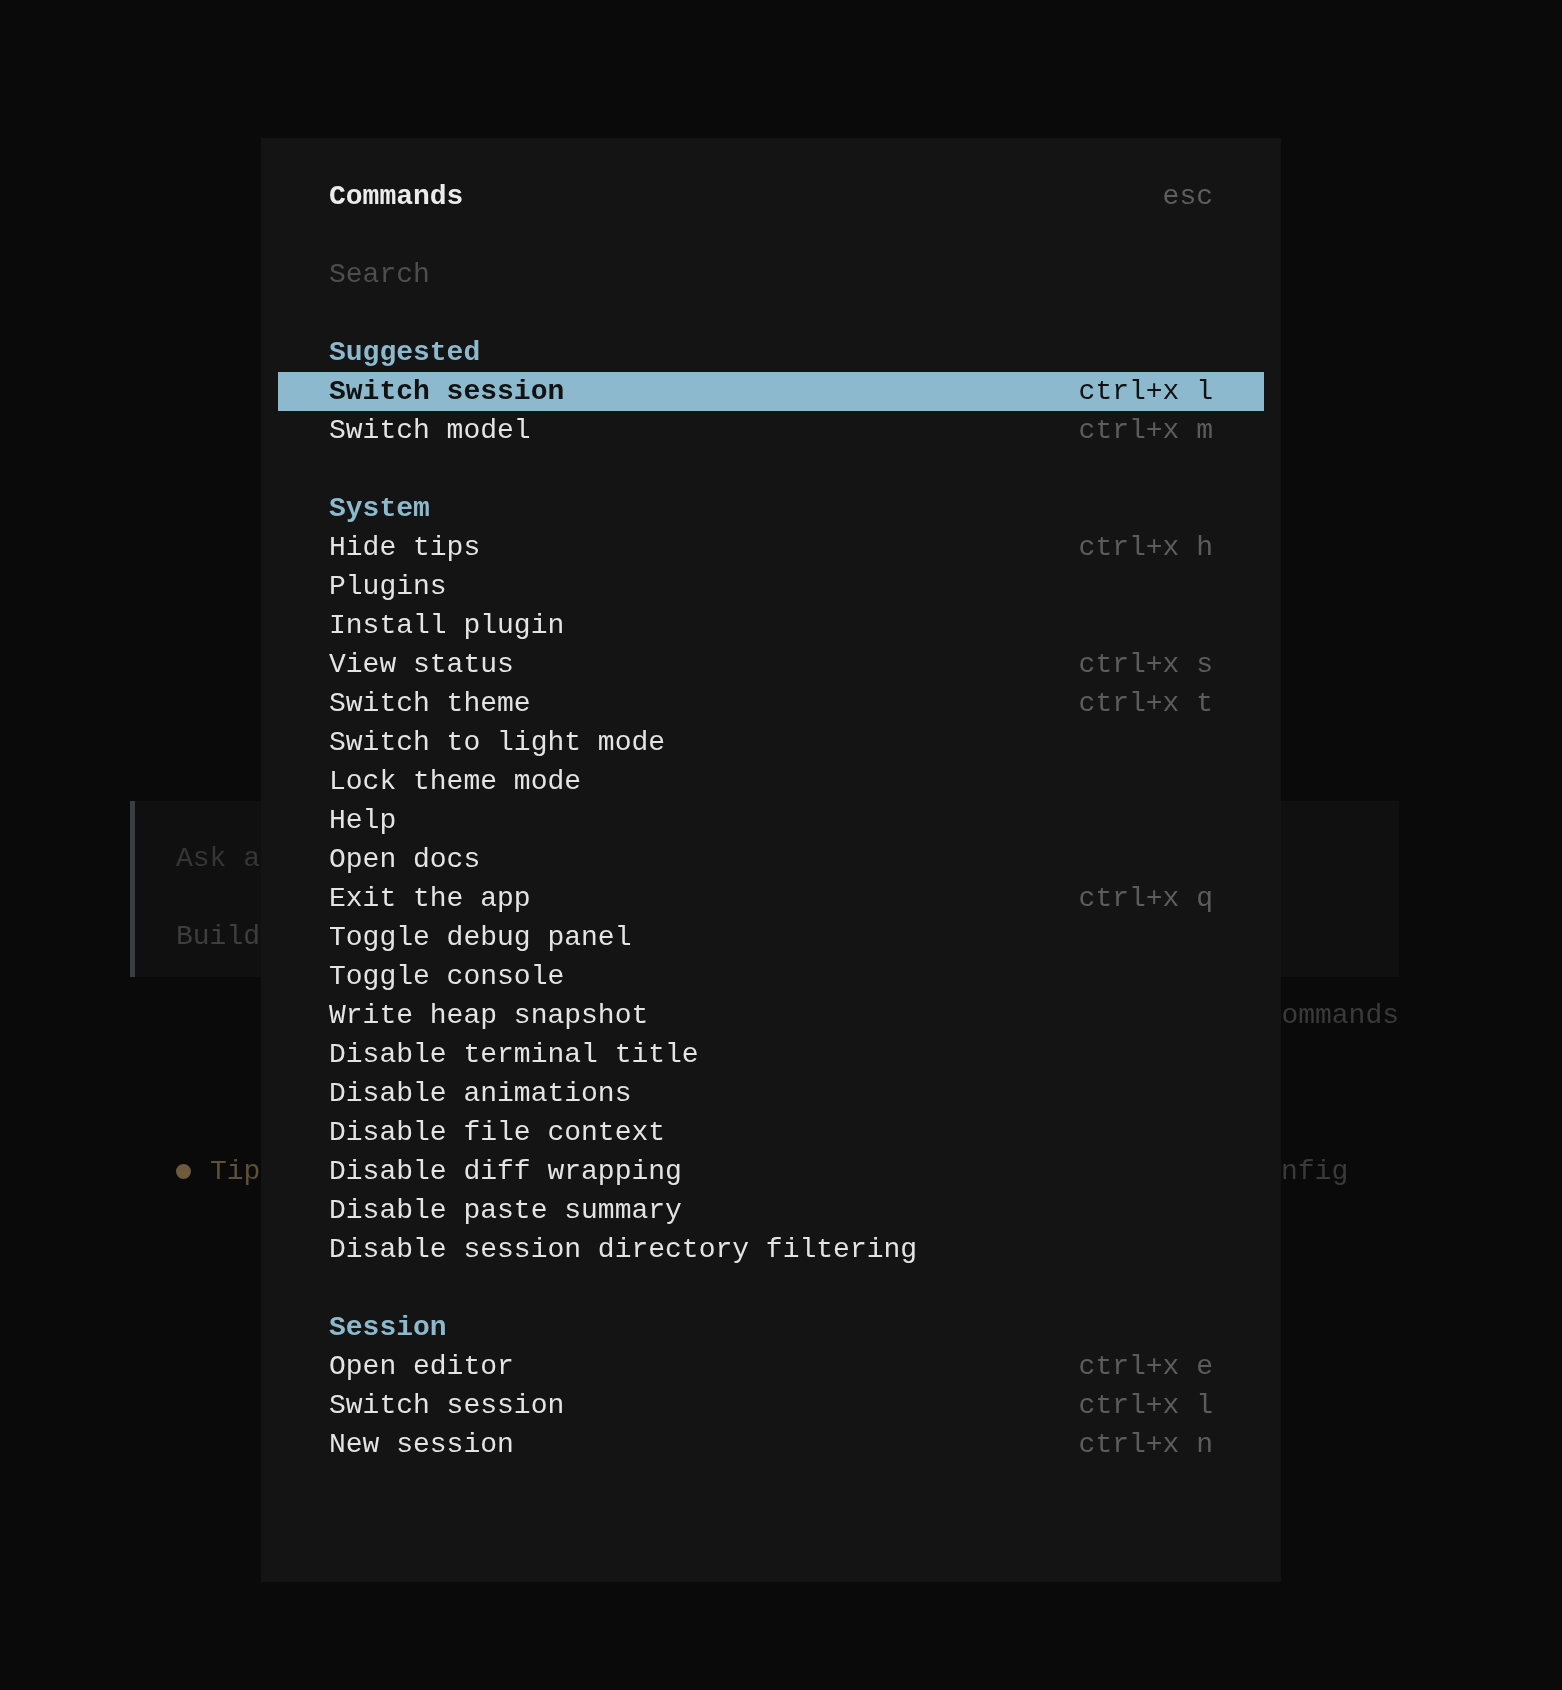  What do you see at coordinates (1187, 197) in the screenshot?
I see `esc-key-hint: esc` at bounding box center [1187, 197].